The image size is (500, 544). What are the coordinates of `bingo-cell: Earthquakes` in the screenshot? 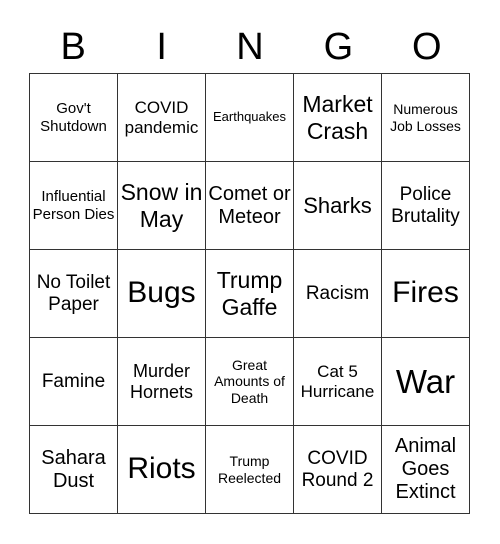 It's located at (250, 118).